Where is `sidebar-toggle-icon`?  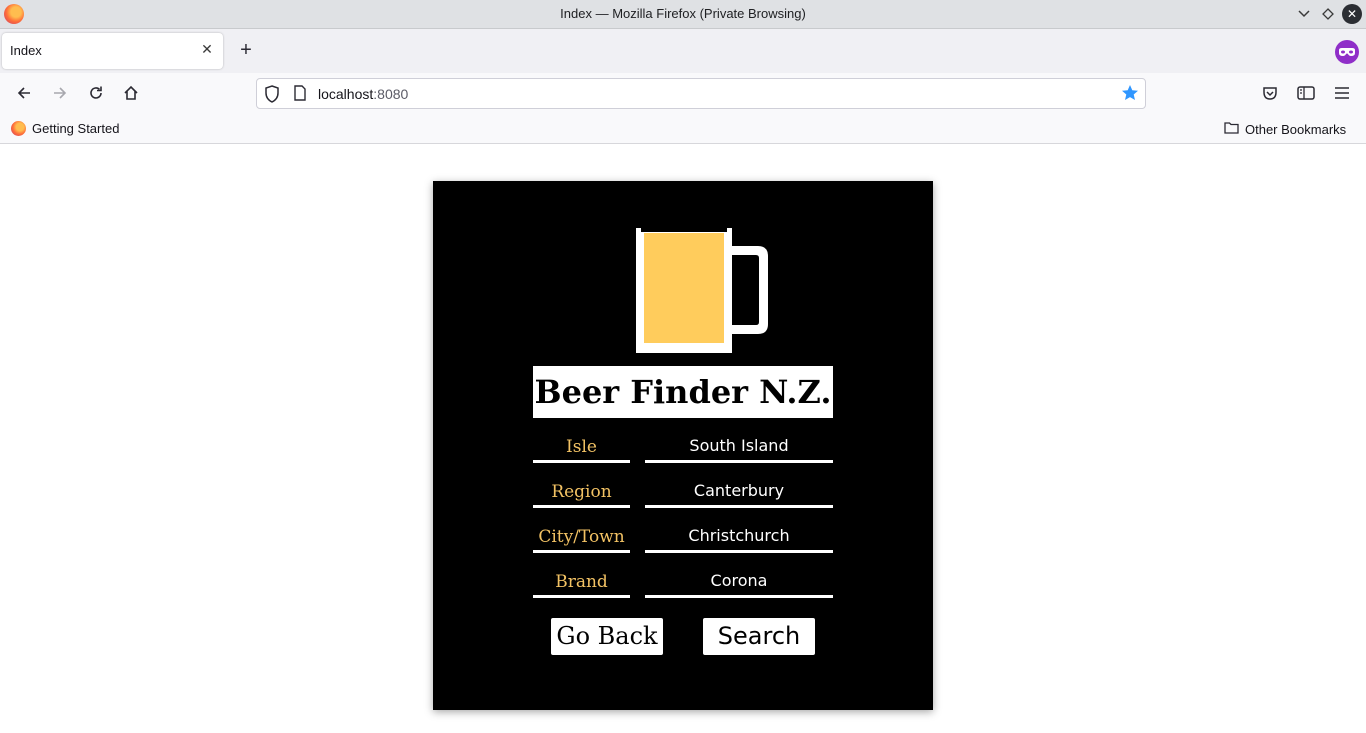 sidebar-toggle-icon is located at coordinates (1306, 93).